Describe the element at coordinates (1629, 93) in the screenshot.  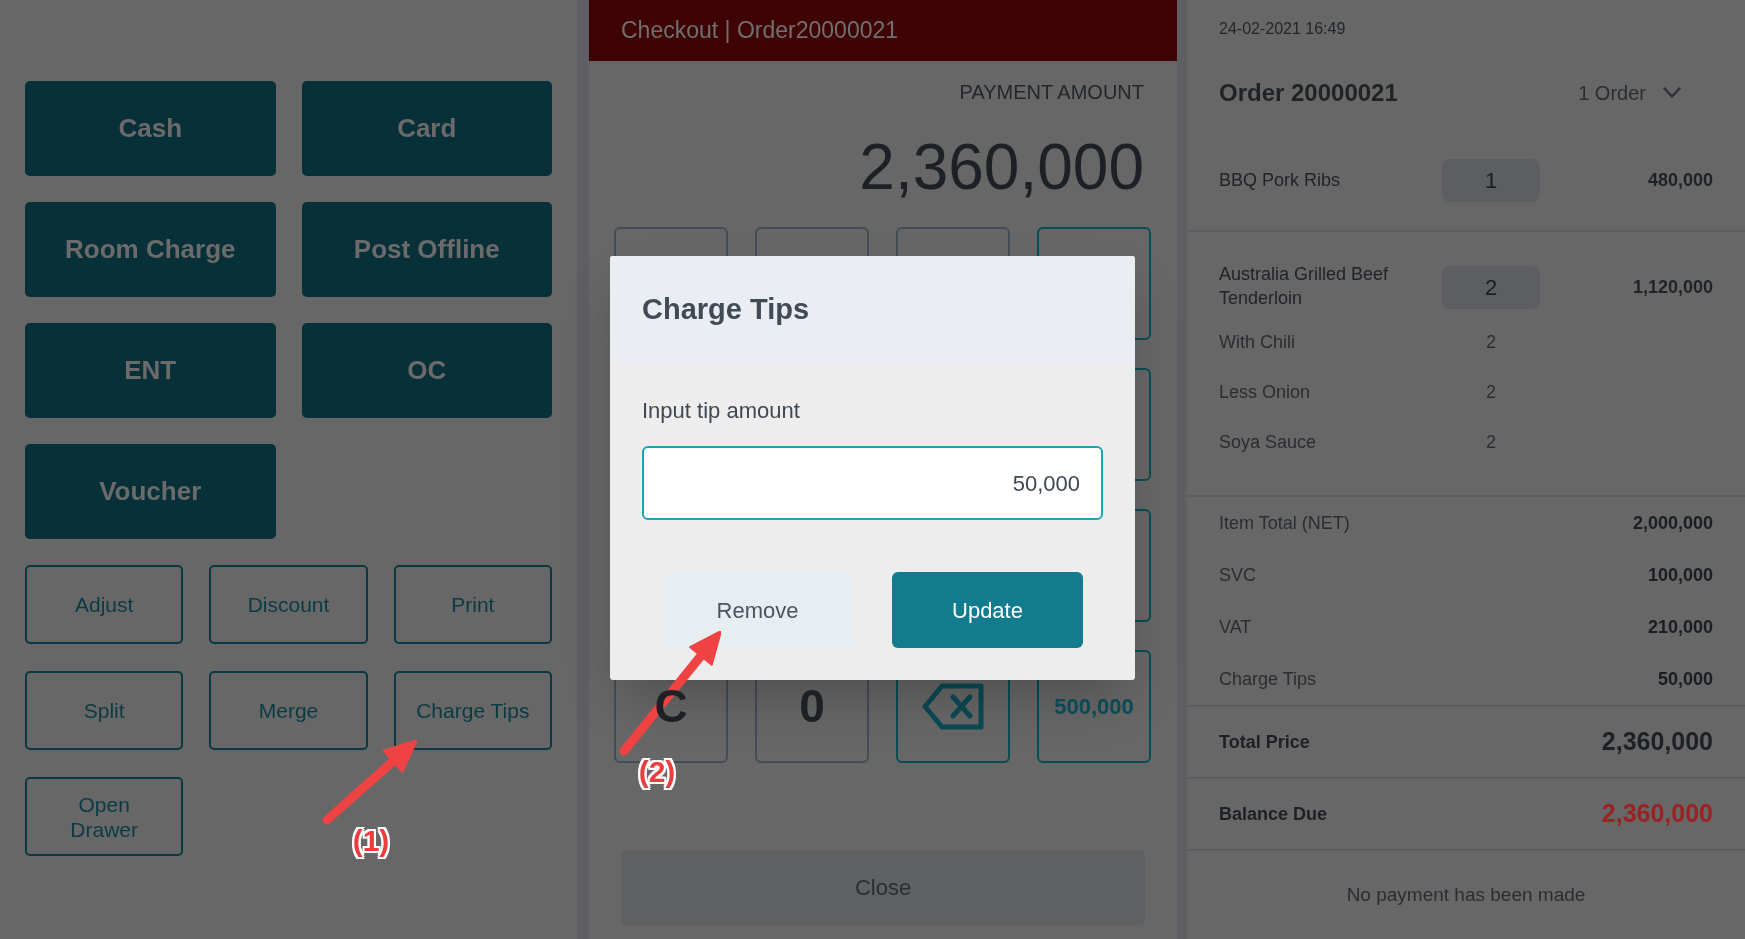
I see `order-selector: 1 Order` at that location.